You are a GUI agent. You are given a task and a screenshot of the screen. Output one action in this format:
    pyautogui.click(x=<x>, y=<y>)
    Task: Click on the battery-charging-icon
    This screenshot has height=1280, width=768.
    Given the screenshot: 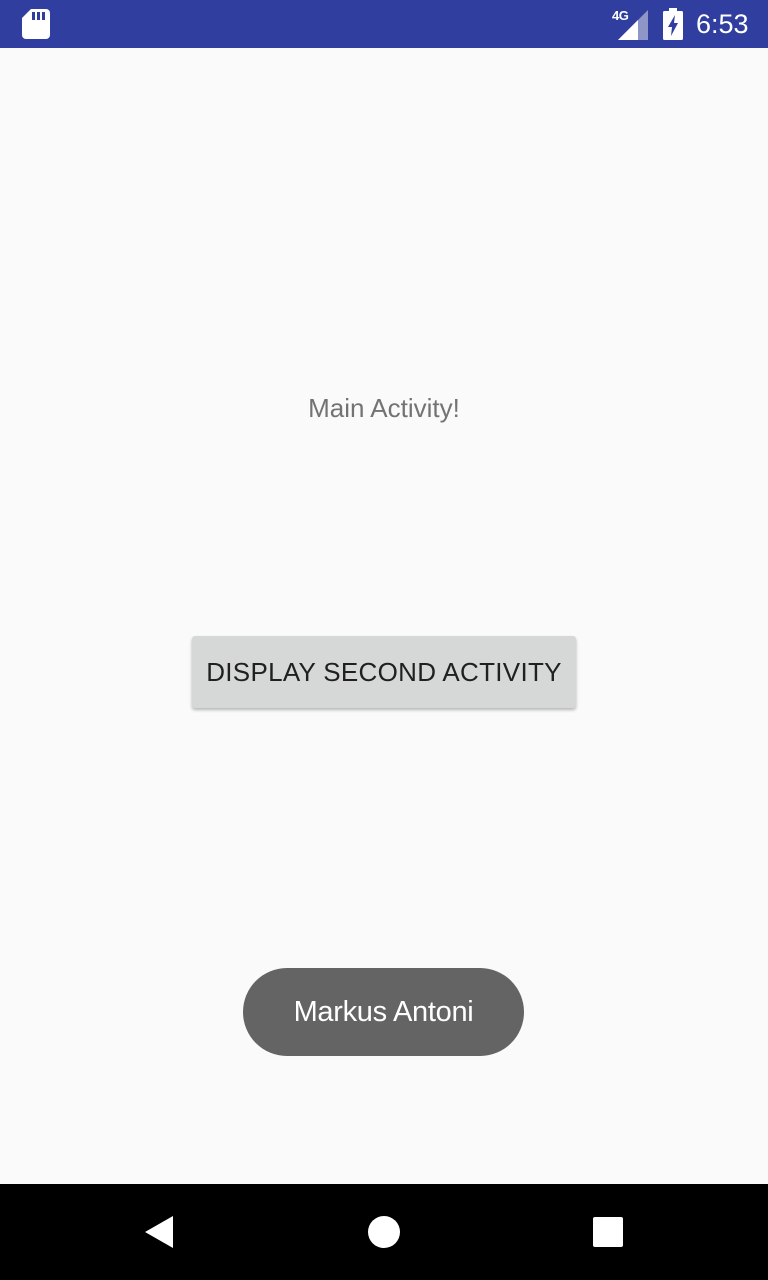 What is the action you would take?
    pyautogui.click(x=673, y=24)
    